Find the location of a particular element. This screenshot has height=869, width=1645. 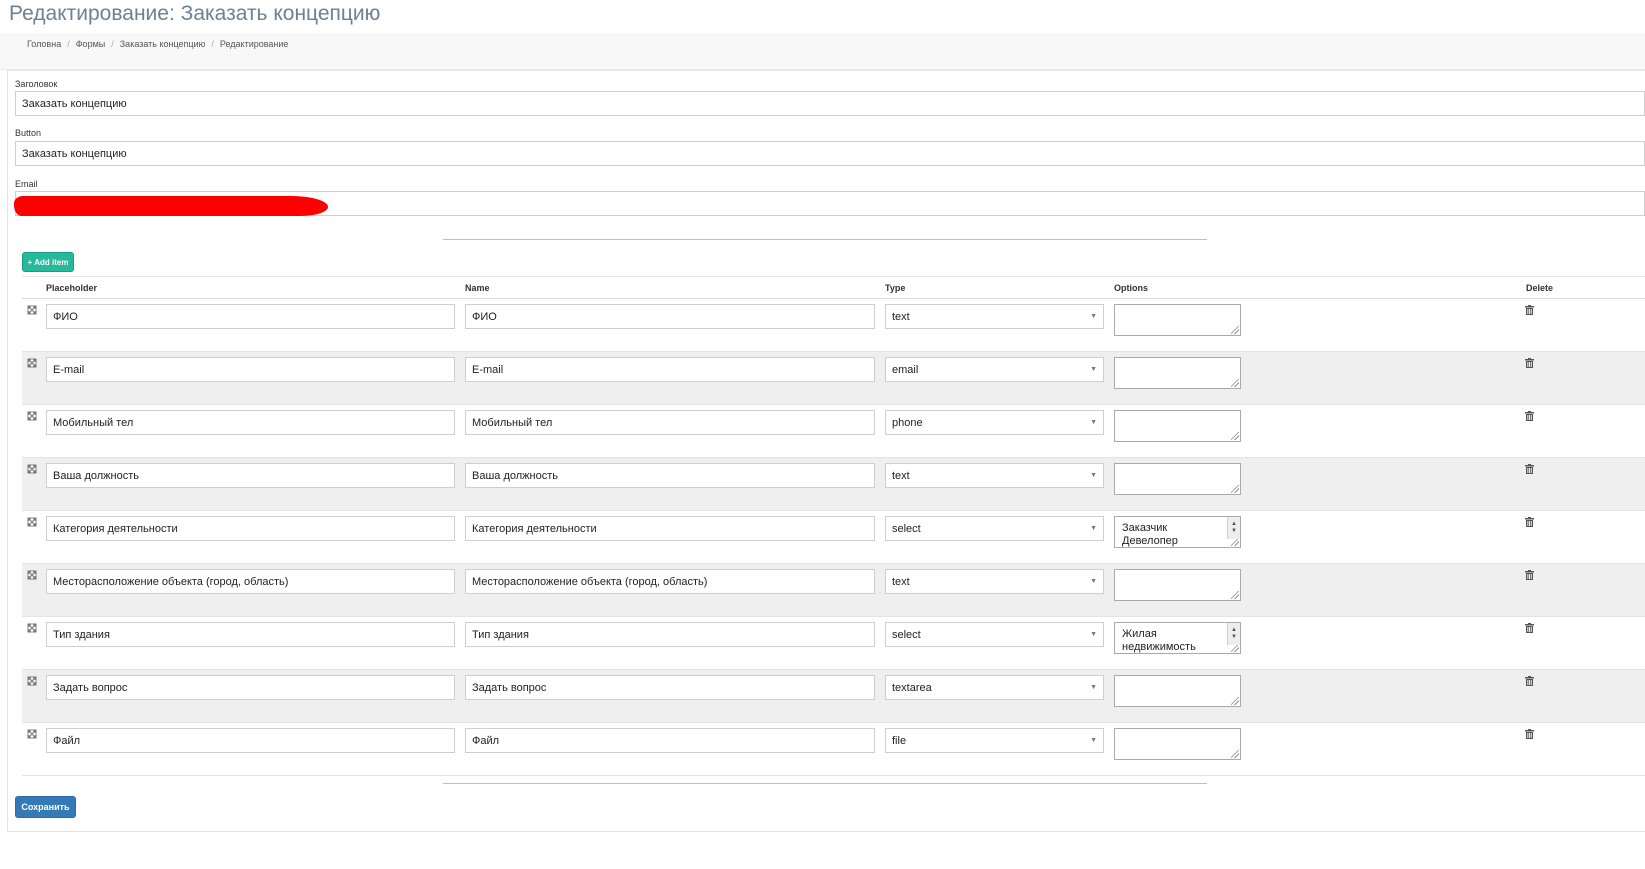

email-label: Email is located at coordinates (26, 184).